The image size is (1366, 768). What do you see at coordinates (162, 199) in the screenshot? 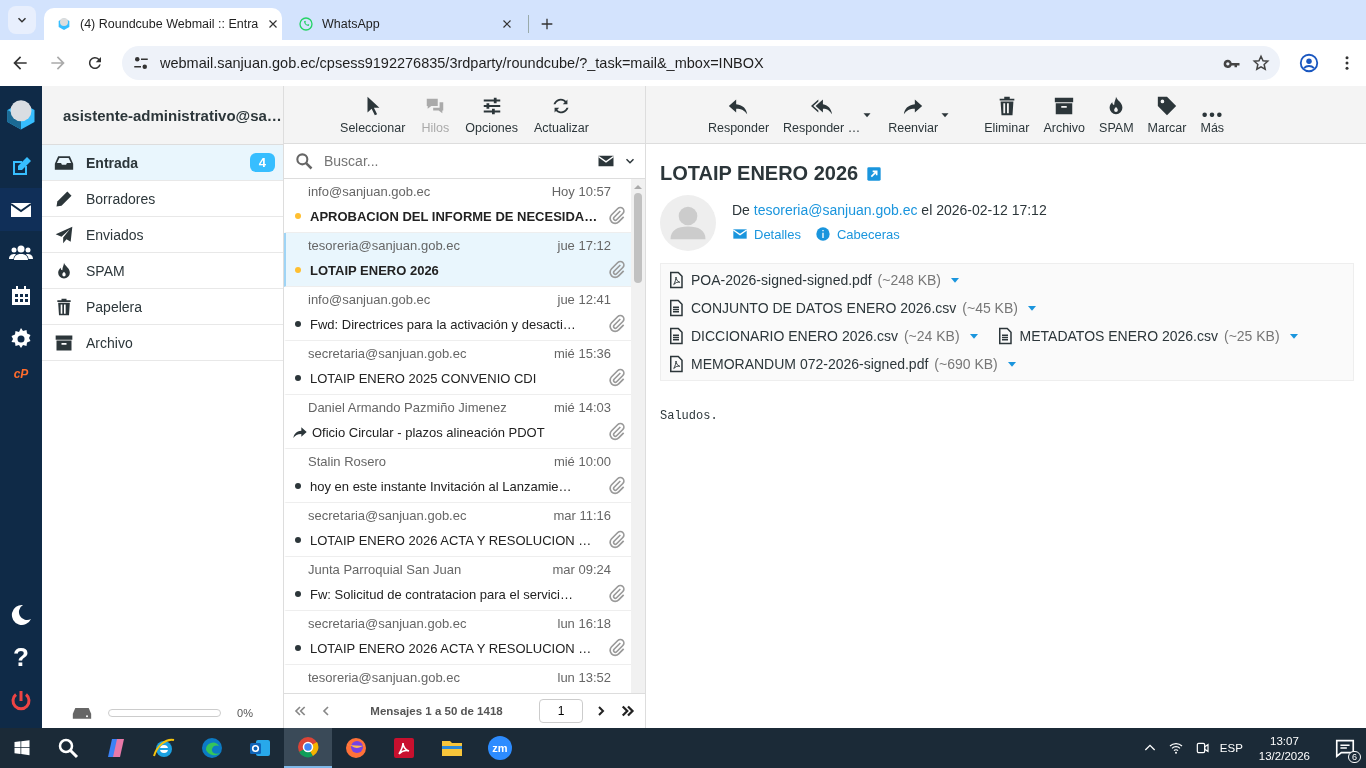
I see `folder-item: Borradores` at bounding box center [162, 199].